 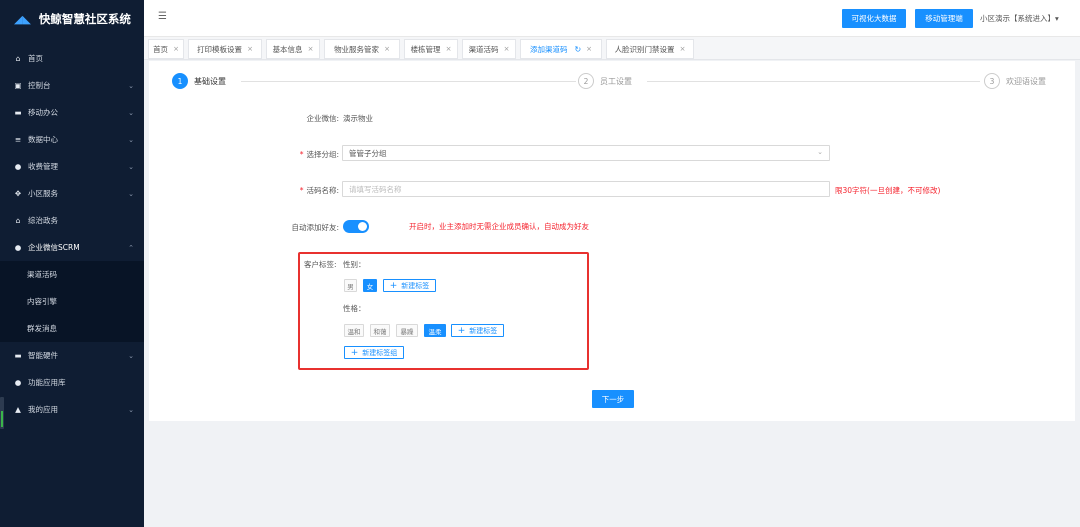 I want to click on scrm-submenu: 渠道活码 内容引擎 群发消息, so click(x=72, y=301).